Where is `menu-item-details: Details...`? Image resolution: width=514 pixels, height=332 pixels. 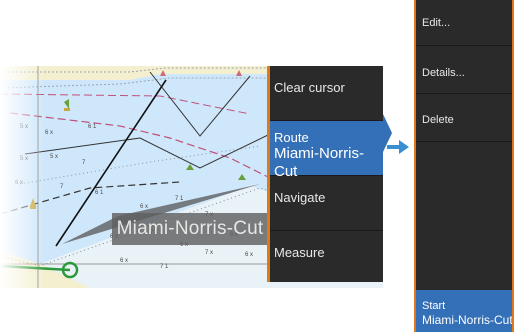 menu-item-details: Details... is located at coordinates (464, 70).